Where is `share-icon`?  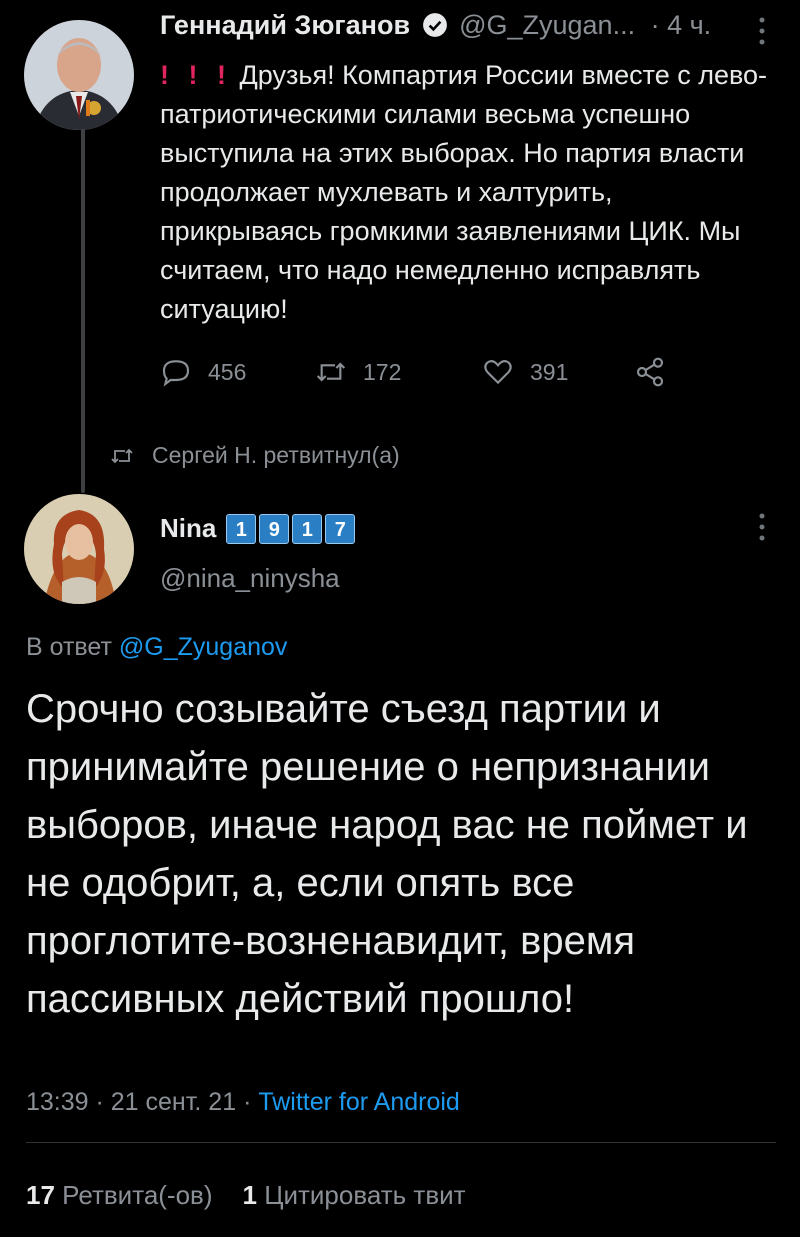
share-icon is located at coordinates (650, 372).